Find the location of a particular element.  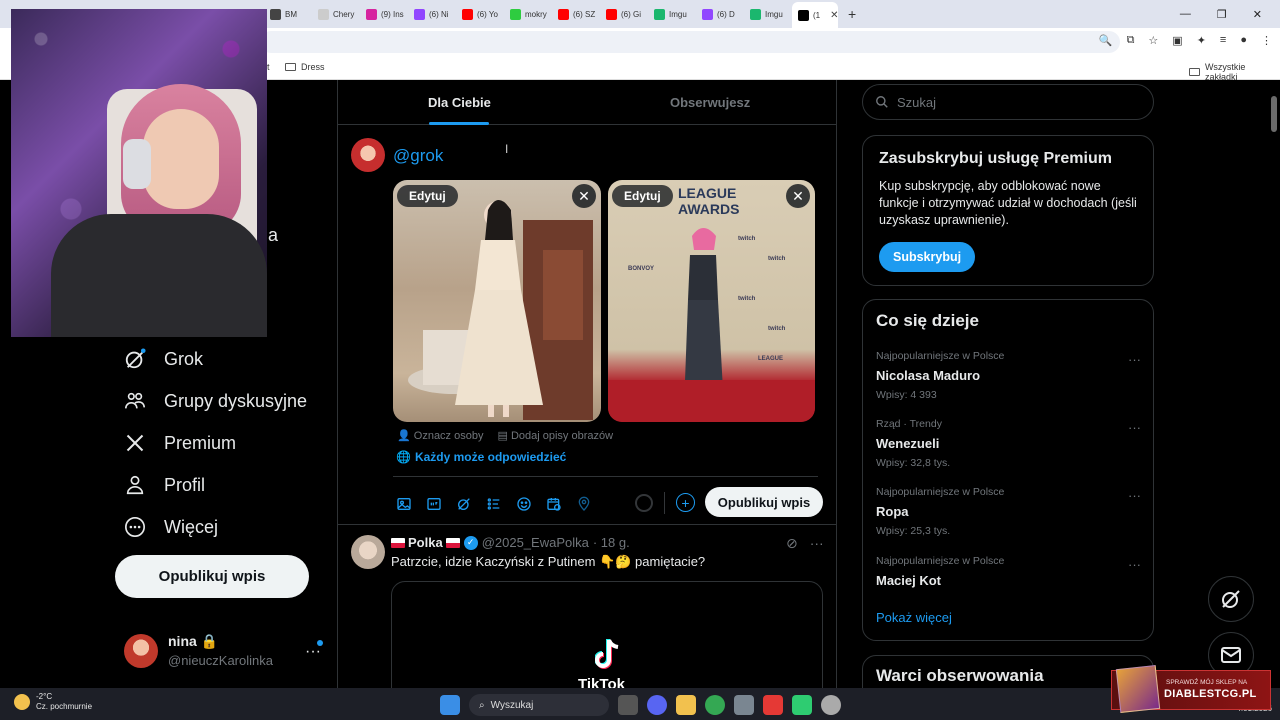

tab-for-you: Dla Ciebie is located at coordinates (459, 102).